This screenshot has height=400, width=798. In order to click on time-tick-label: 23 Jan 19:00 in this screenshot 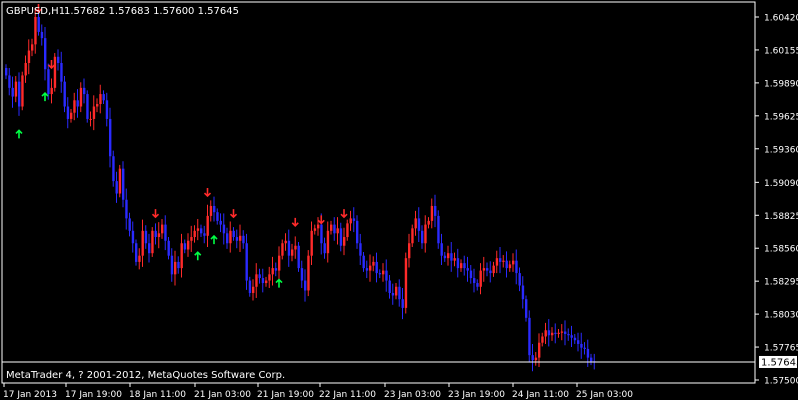, I will do `click(476, 395)`.